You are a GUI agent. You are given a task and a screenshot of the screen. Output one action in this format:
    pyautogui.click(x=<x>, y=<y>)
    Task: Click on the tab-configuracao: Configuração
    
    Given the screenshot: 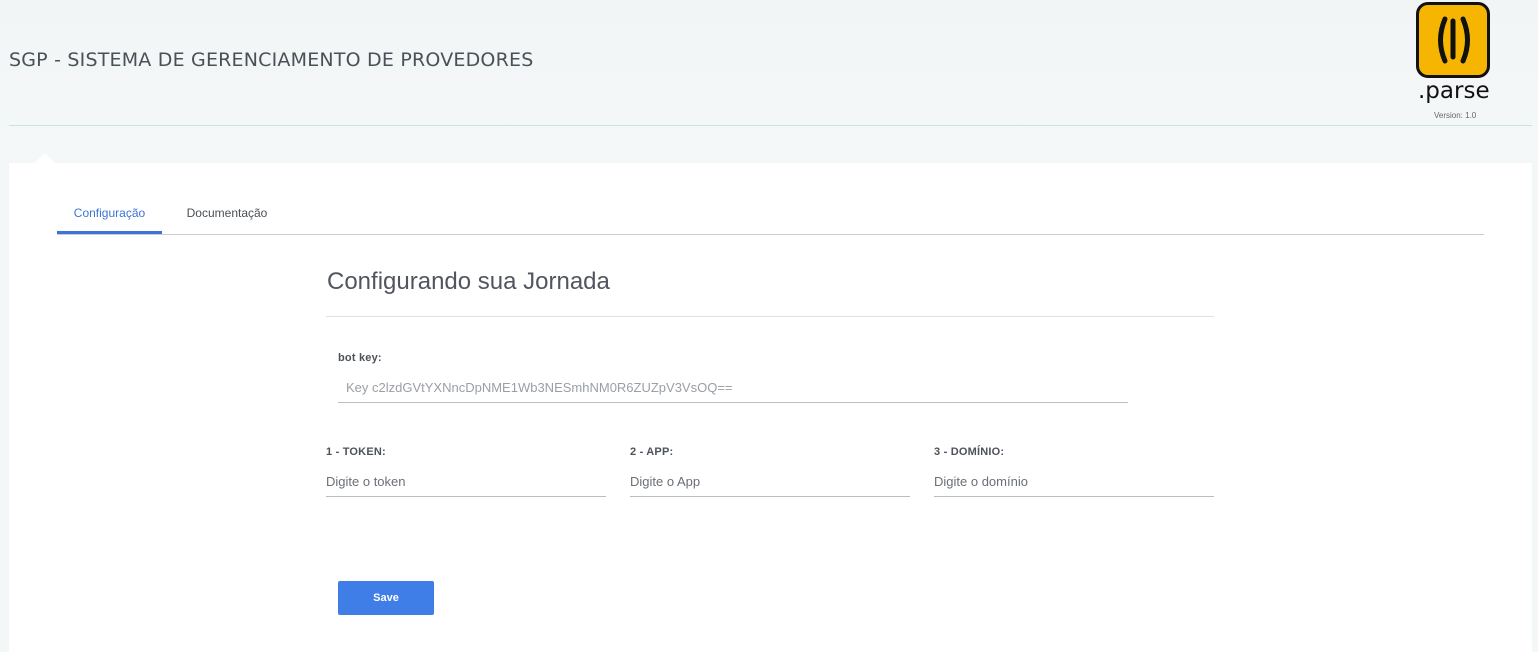 What is the action you would take?
    pyautogui.click(x=109, y=215)
    